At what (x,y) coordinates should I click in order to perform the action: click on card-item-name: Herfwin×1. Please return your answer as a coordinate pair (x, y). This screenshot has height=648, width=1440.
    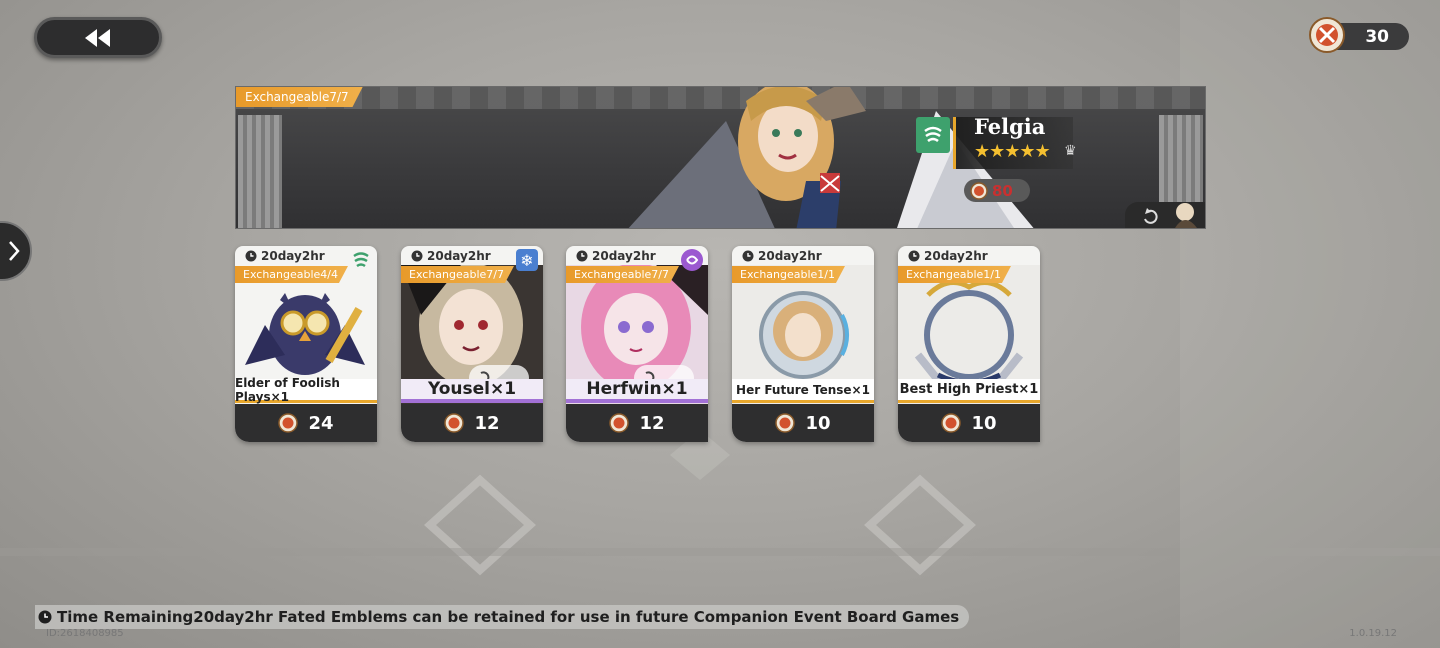
    Looking at the image, I should click on (637, 391).